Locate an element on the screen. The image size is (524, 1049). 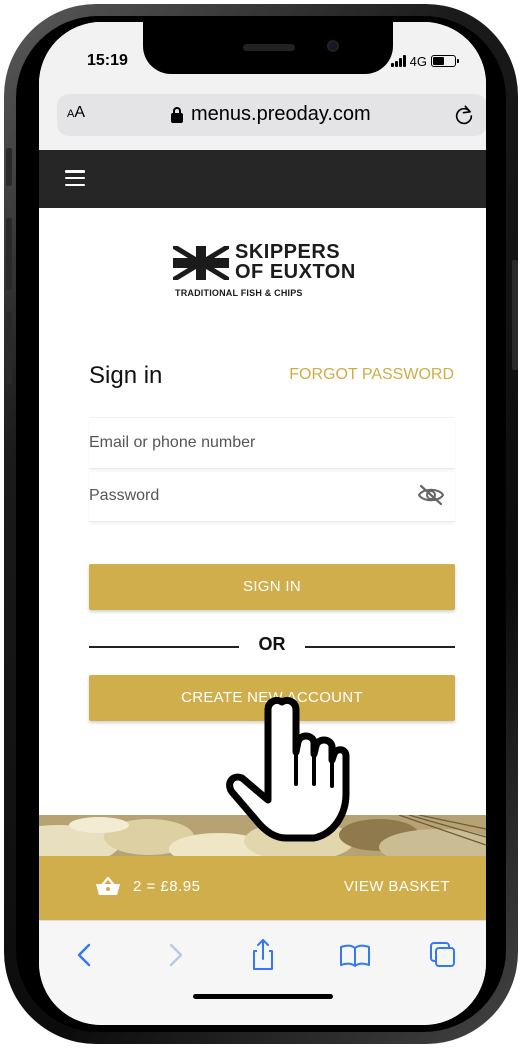
basket-bar: 2 = £8.95 VIEW BASKET is located at coordinates (262, 888).